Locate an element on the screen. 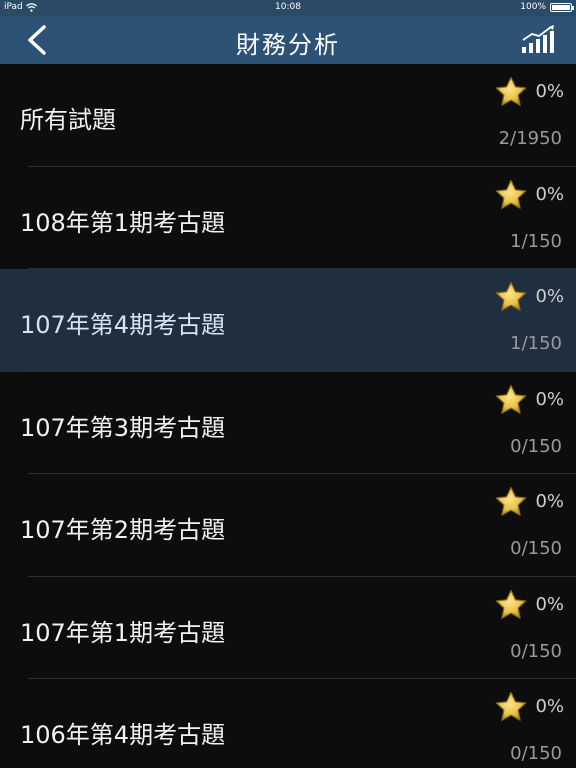 Image resolution: width=576 pixels, height=768 pixels. list-item: 107年第4期考古題 0% 1/150 is located at coordinates (288, 320).